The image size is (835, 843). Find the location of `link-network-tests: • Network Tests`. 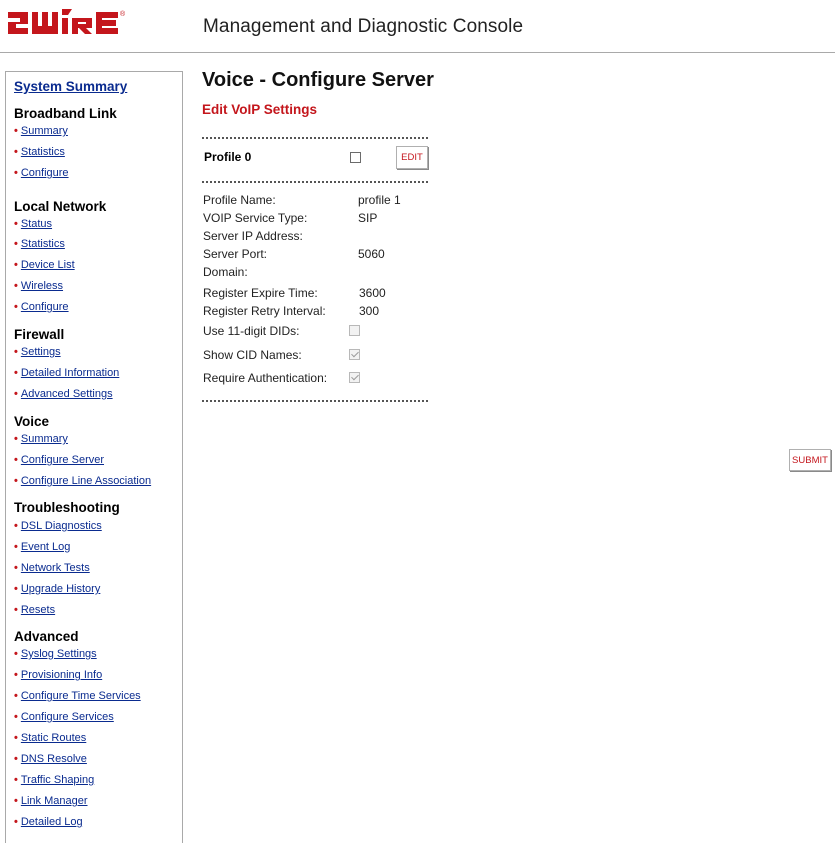

link-network-tests: • Network Tests is located at coordinates (52, 568).